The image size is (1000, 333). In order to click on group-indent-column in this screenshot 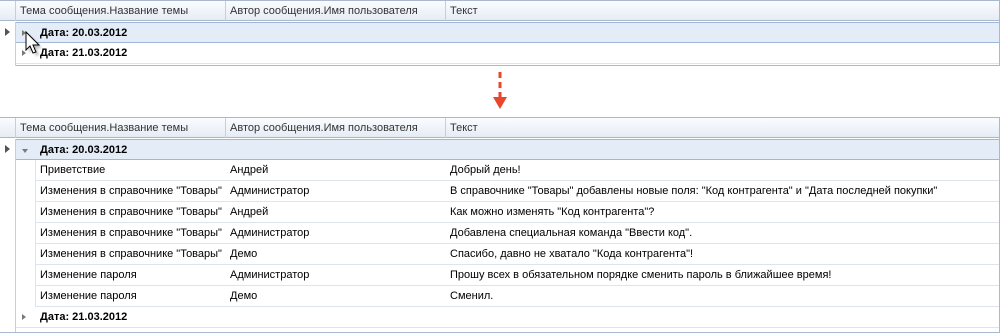, I will do `click(26, 233)`.